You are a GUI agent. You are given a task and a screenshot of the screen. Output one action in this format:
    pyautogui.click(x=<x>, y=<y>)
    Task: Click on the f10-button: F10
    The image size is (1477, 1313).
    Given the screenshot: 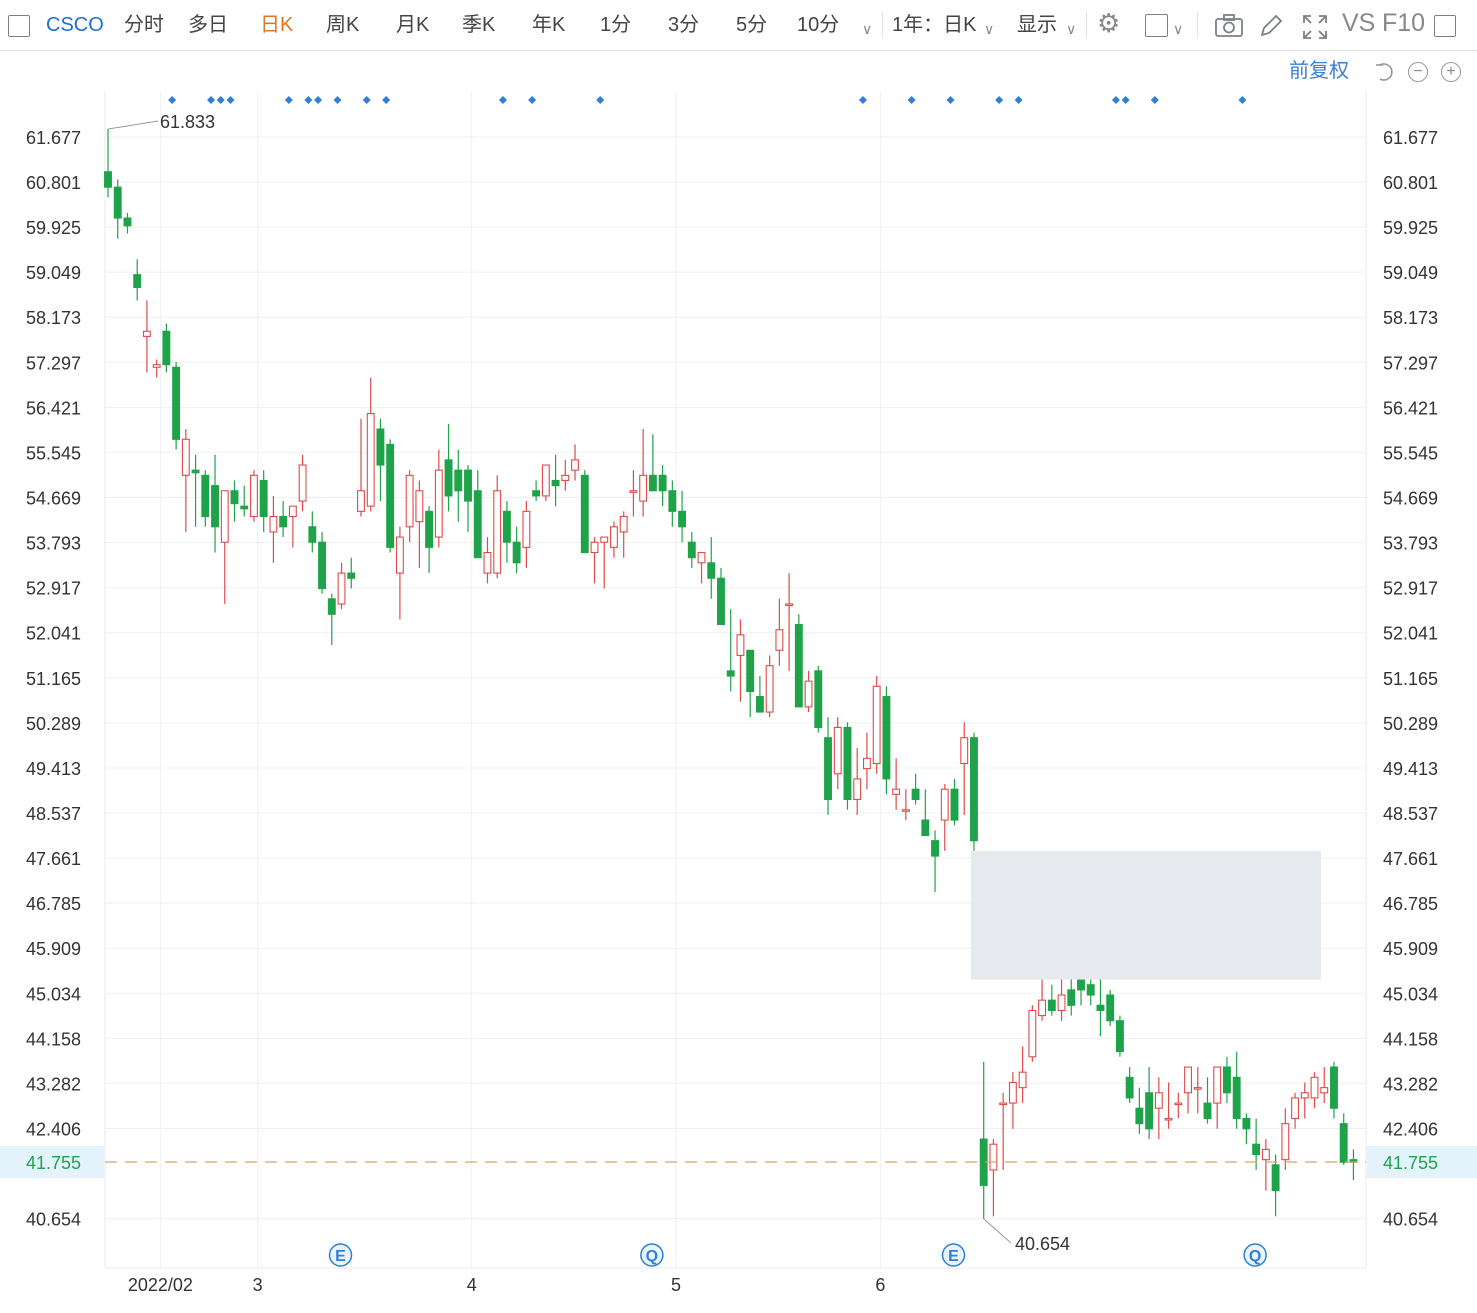 What is the action you would take?
    pyautogui.click(x=1403, y=23)
    